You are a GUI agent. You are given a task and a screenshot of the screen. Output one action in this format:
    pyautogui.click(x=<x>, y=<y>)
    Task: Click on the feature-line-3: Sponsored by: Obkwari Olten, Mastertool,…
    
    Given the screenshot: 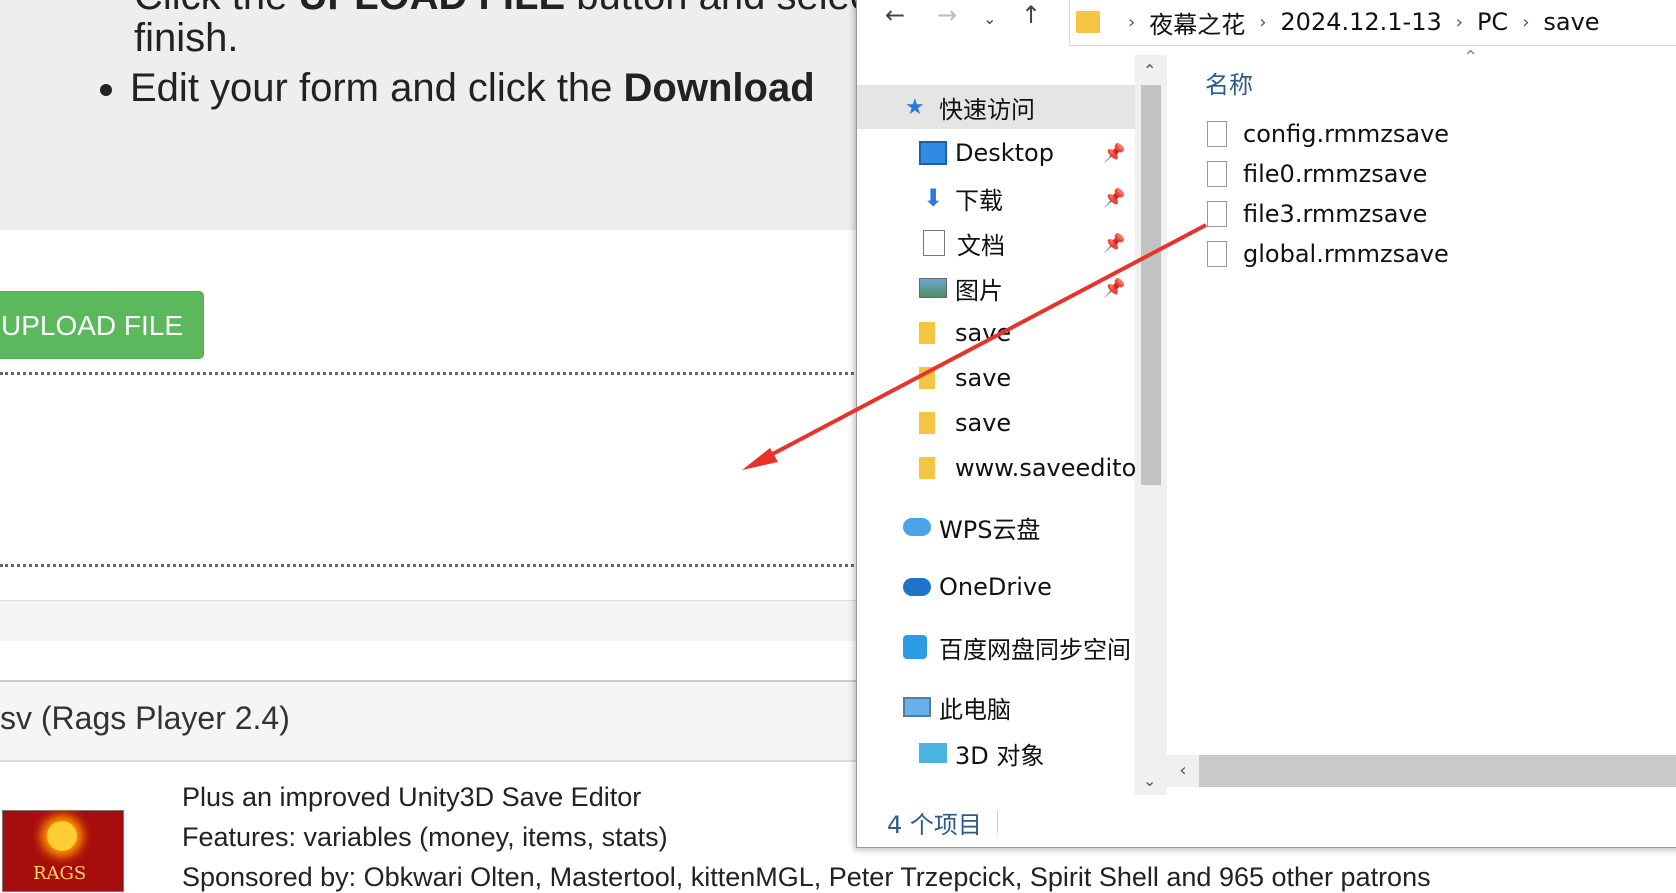 What is the action you would take?
    pyautogui.click(x=806, y=877)
    